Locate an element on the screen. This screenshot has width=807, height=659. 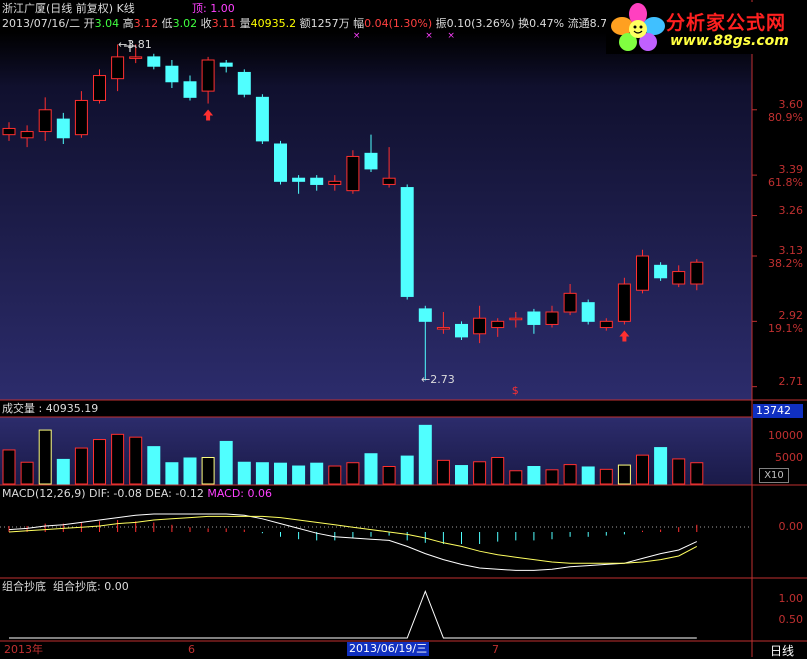
vol-label: 量 is located at coordinates (245, 23).